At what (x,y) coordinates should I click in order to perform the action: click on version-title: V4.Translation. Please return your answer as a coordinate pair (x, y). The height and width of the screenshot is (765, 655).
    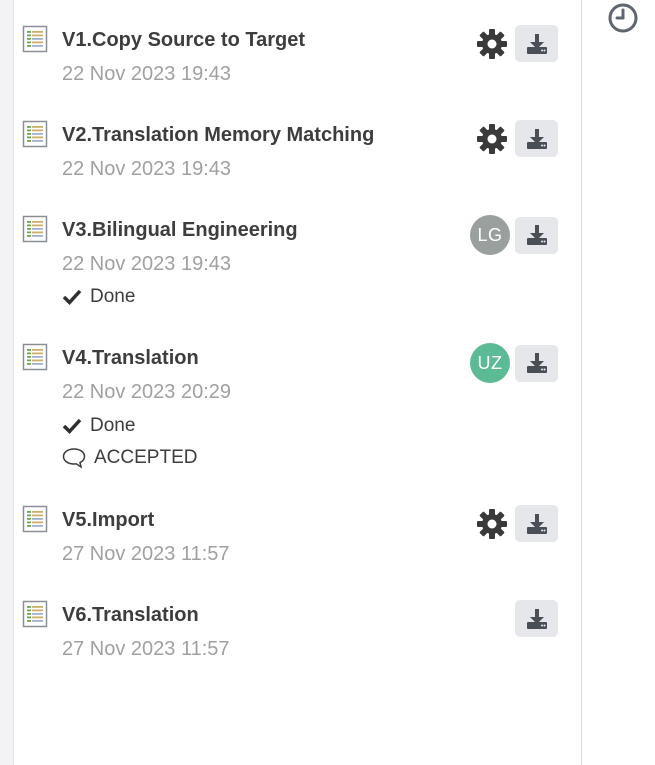
    Looking at the image, I should click on (130, 358).